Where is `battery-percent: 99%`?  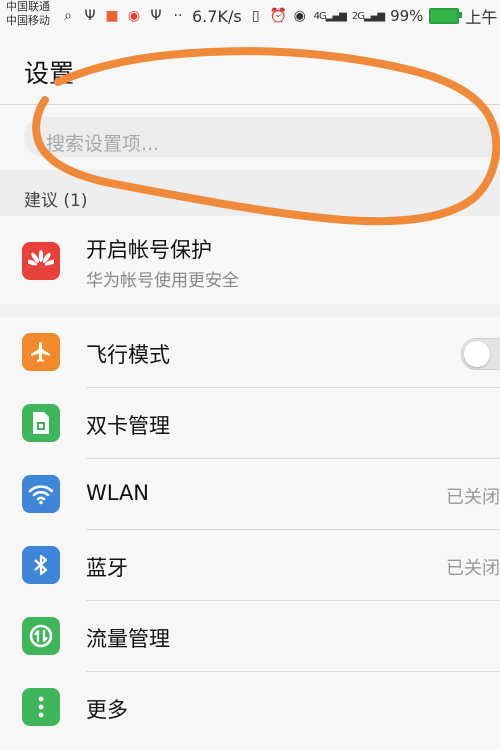 battery-percent: 99% is located at coordinates (407, 16).